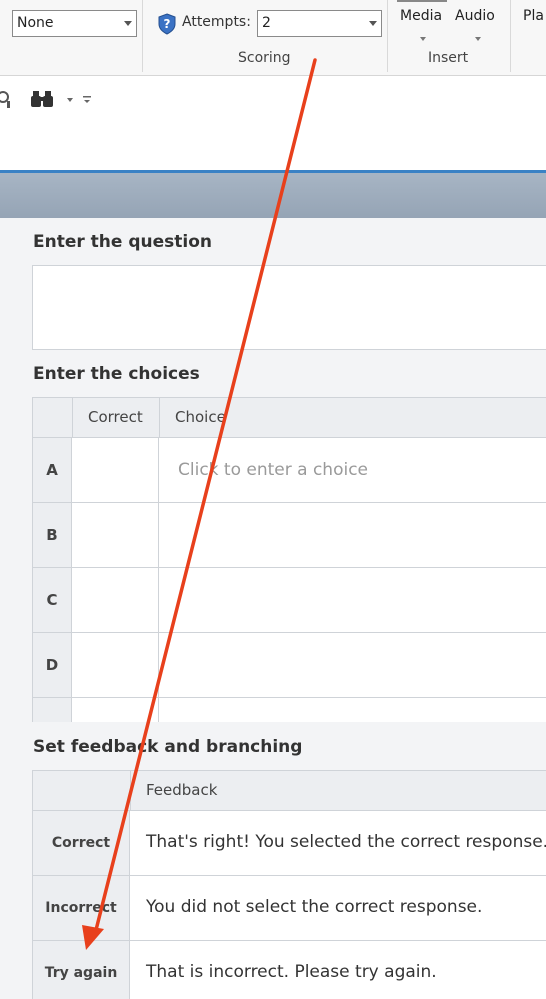  What do you see at coordinates (43, 99) in the screenshot?
I see `binoculars-icon` at bounding box center [43, 99].